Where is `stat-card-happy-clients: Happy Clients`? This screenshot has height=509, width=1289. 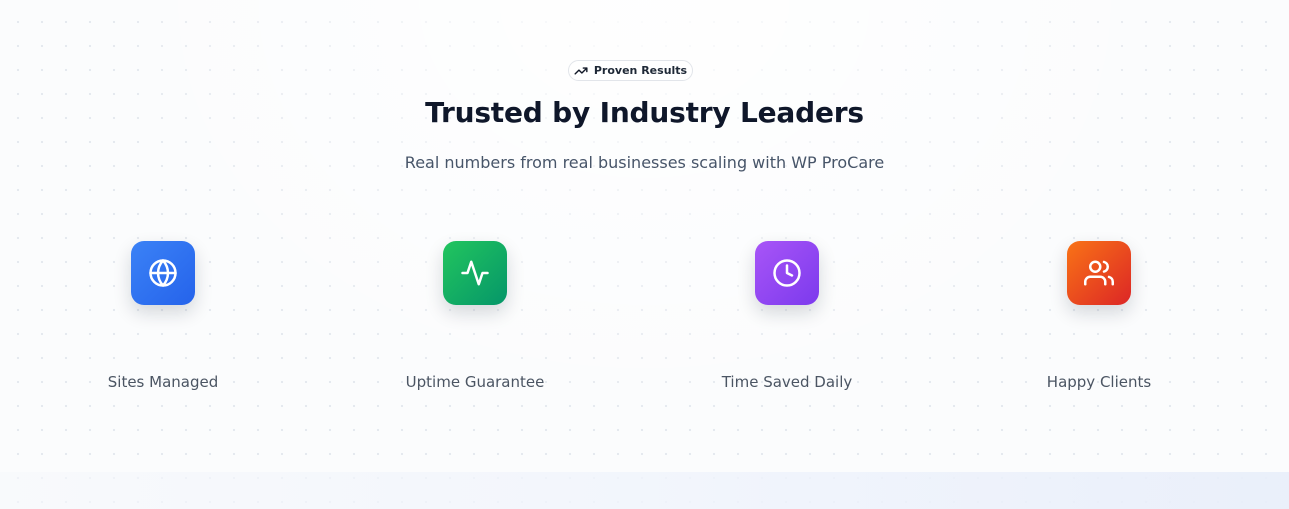
stat-card-happy-clients: Happy Clients is located at coordinates (1099, 321).